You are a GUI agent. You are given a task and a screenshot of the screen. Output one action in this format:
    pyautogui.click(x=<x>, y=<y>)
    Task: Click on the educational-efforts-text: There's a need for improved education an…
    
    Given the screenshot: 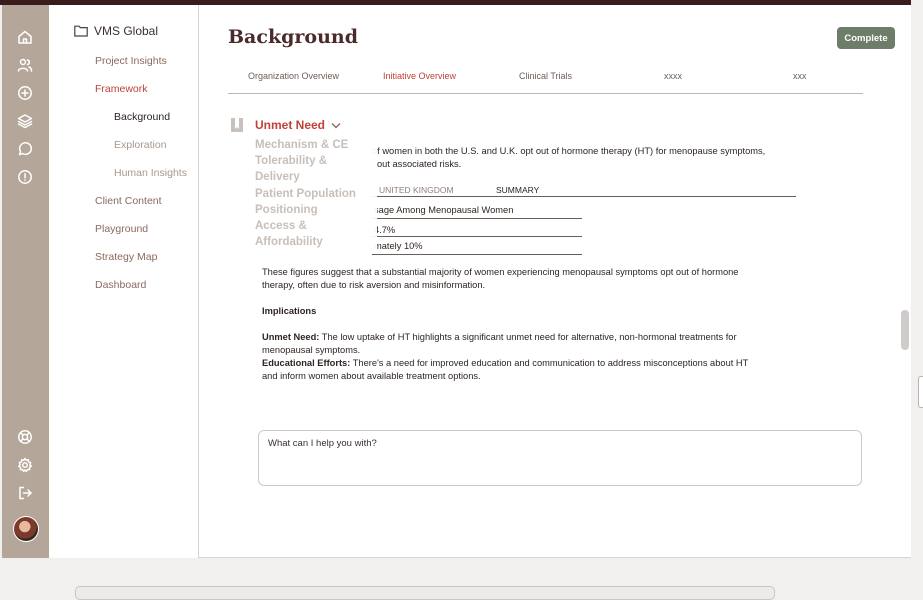 What is the action you would take?
    pyautogui.click(x=549, y=363)
    